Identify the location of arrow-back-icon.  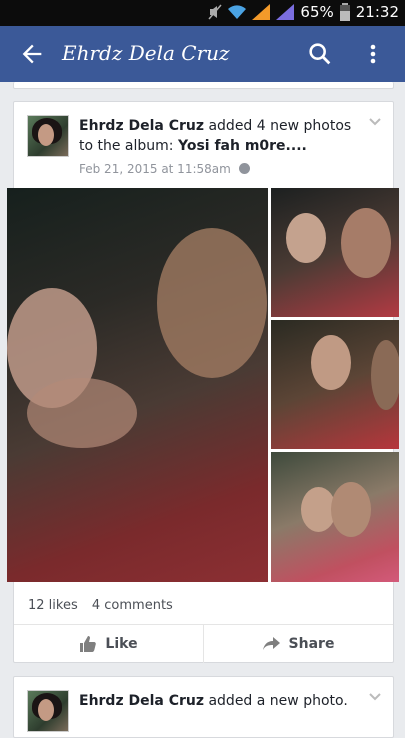
(32, 54).